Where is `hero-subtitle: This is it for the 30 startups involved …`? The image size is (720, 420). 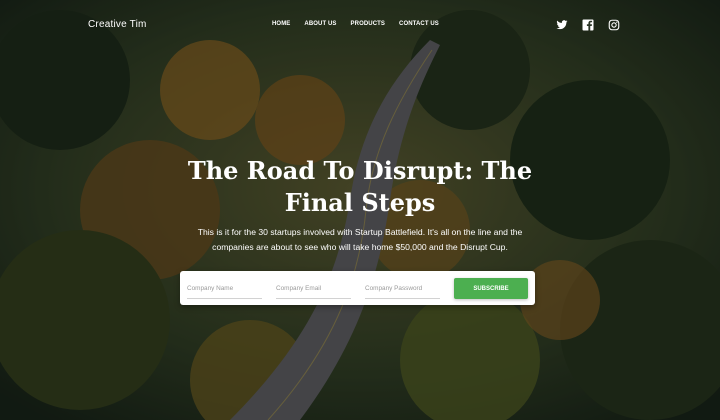 hero-subtitle: This is it for the 30 startups involved … is located at coordinates (360, 239).